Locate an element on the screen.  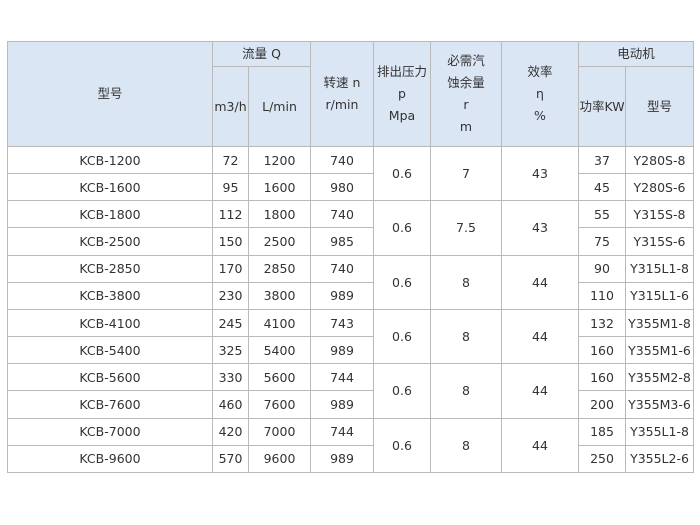
cell-motor-power: 200 is located at coordinates (602, 404).